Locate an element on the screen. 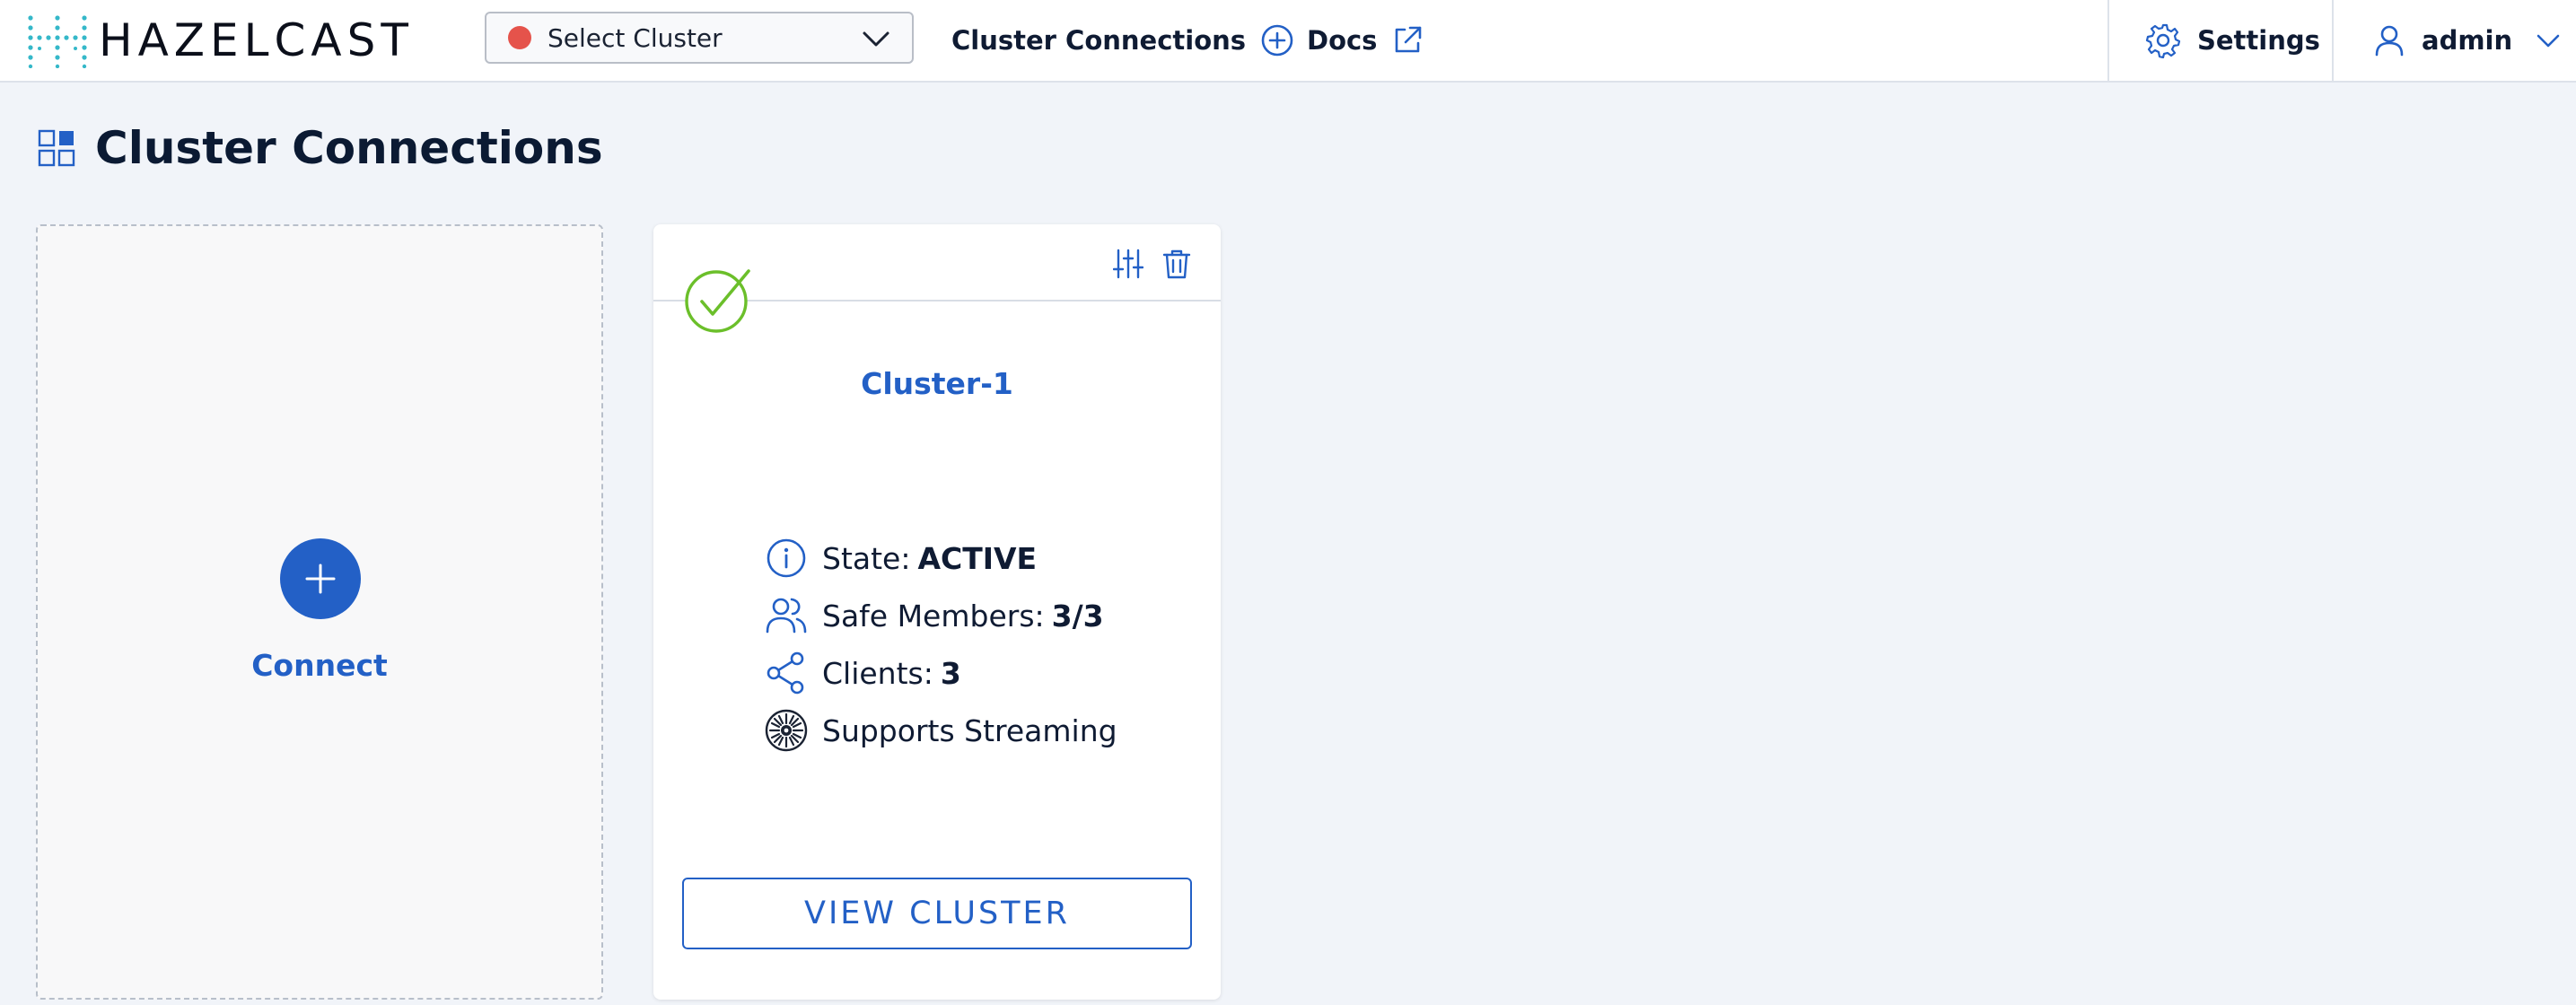  streaming-icon is located at coordinates (786, 731).